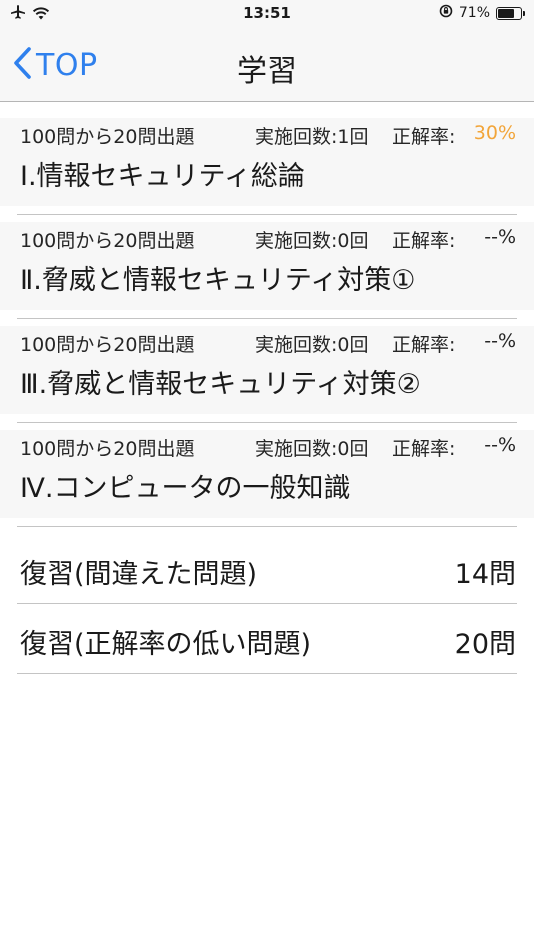 The image size is (534, 950). Describe the element at coordinates (218, 280) in the screenshot. I see `course-title: Ⅱ.脅威と情報セキュリティ対策①` at that location.